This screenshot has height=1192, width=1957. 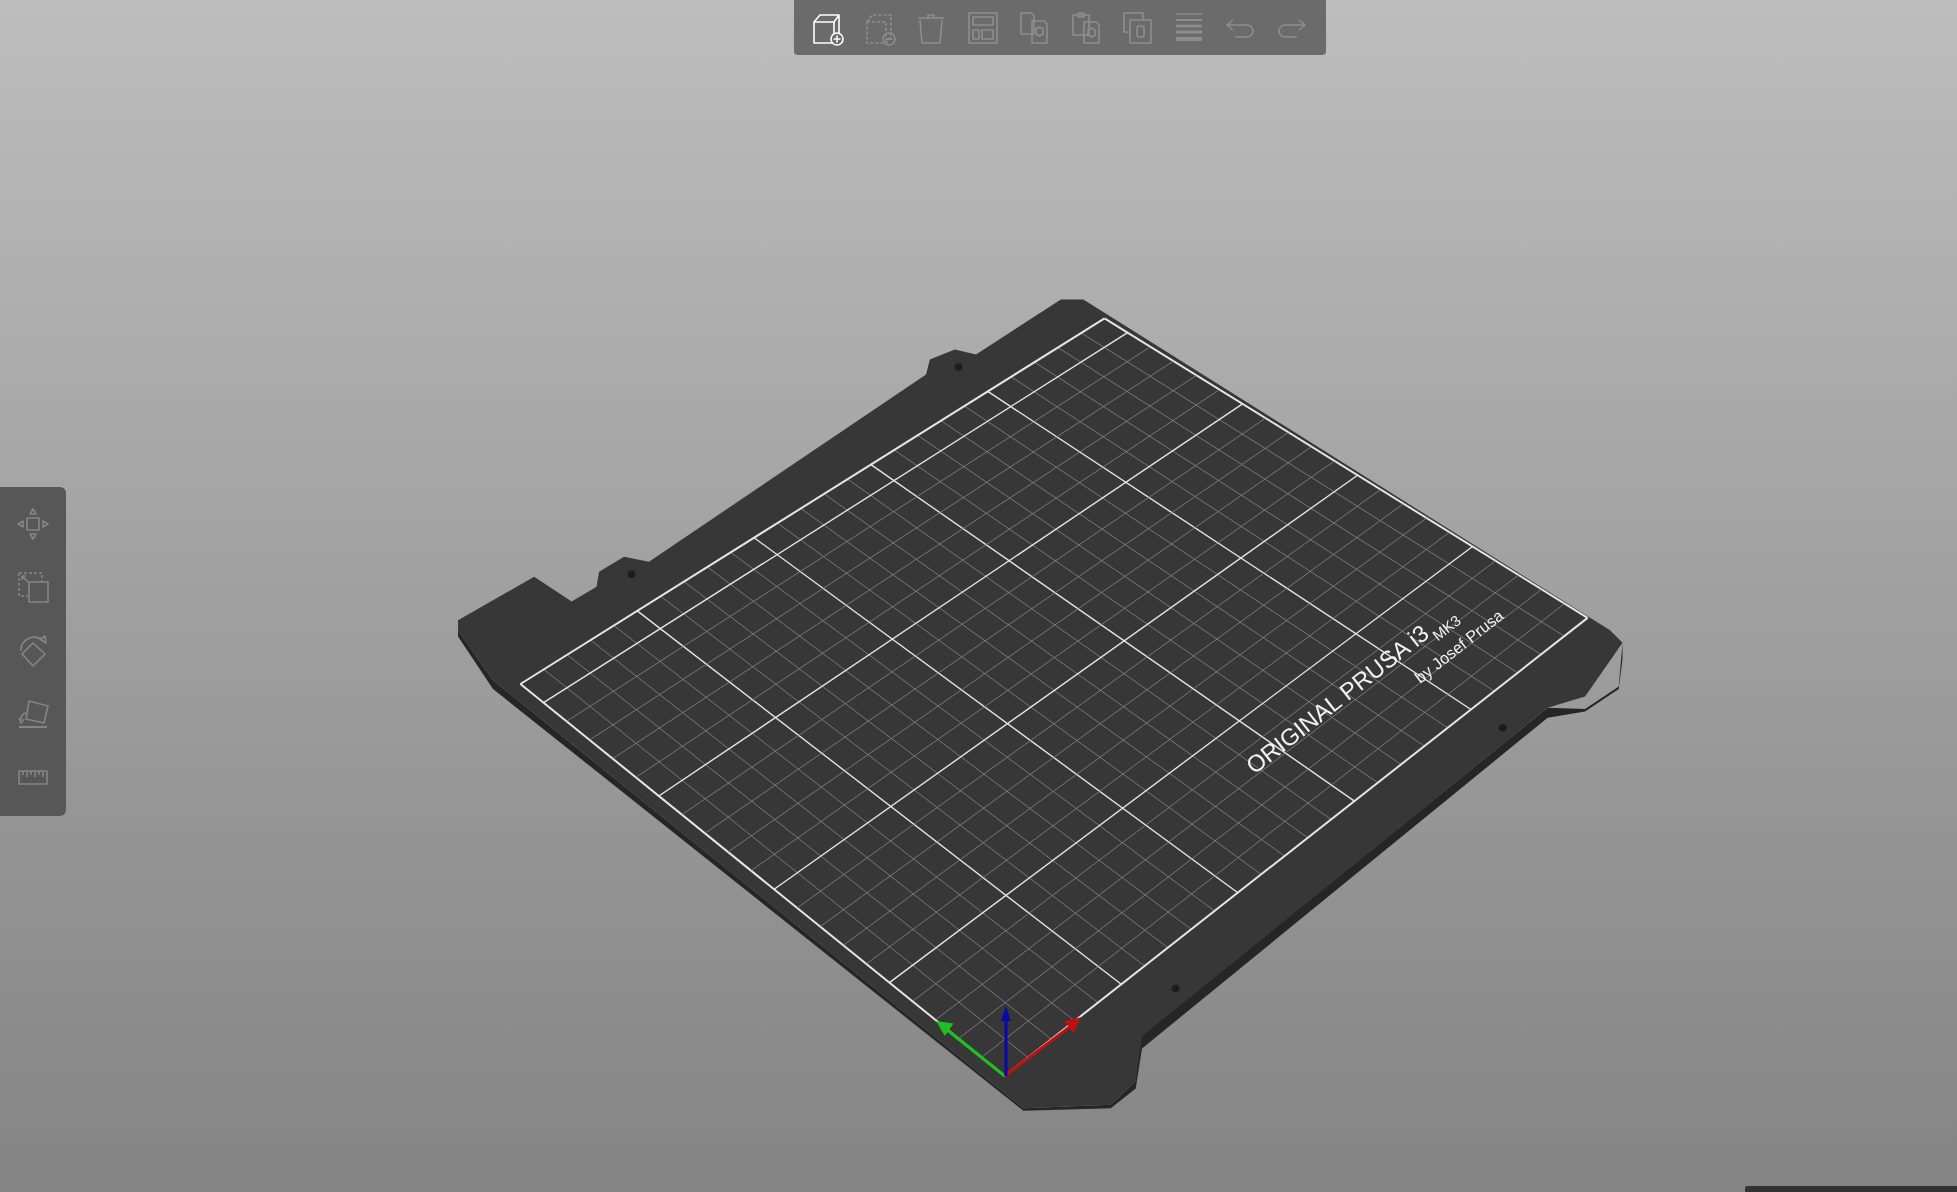 I want to click on stacked-squares-icon, so click(x=1137, y=27).